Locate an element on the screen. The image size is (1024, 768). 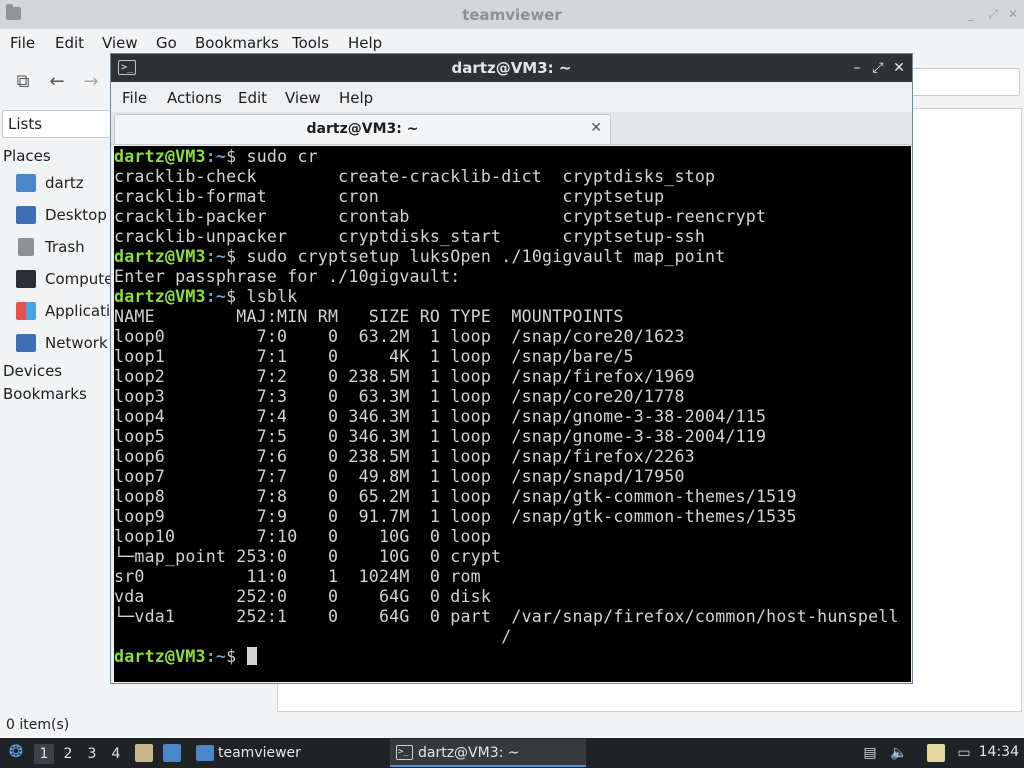
sidebar-item-computer: Computer is located at coordinates (68, 280).